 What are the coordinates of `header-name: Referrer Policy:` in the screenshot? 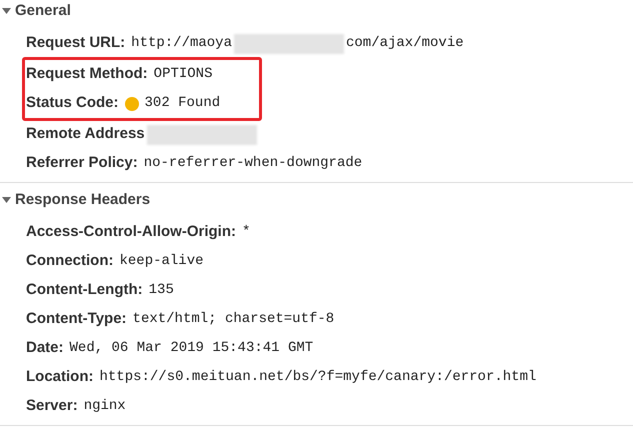 It's located at (82, 163).